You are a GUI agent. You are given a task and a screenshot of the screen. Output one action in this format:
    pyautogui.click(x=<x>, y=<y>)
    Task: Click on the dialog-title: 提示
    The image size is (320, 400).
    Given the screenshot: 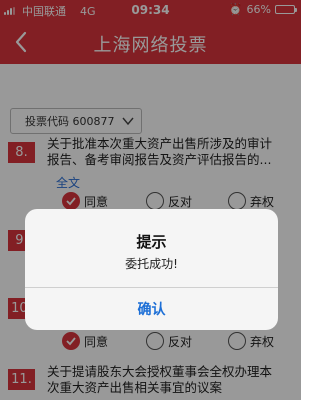 What is the action you would take?
    pyautogui.click(x=151, y=242)
    